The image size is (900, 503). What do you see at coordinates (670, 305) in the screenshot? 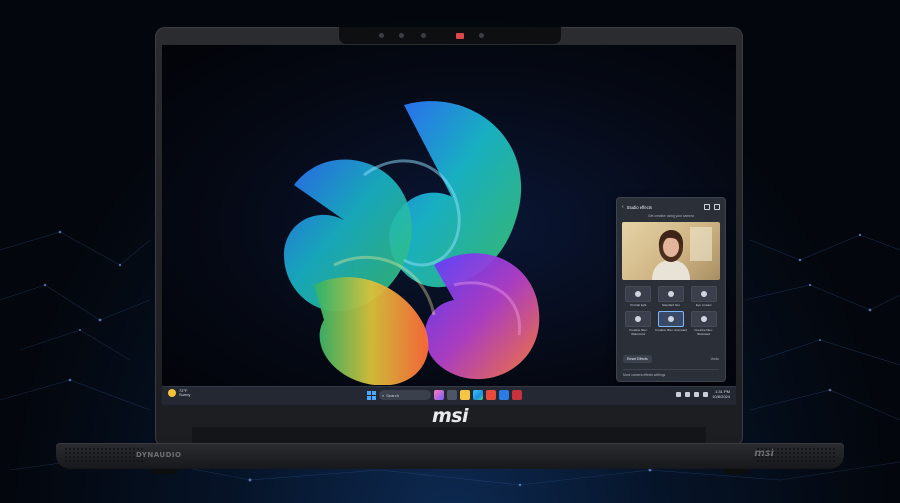
I see `effect-label: Standard blur` at bounding box center [670, 305].